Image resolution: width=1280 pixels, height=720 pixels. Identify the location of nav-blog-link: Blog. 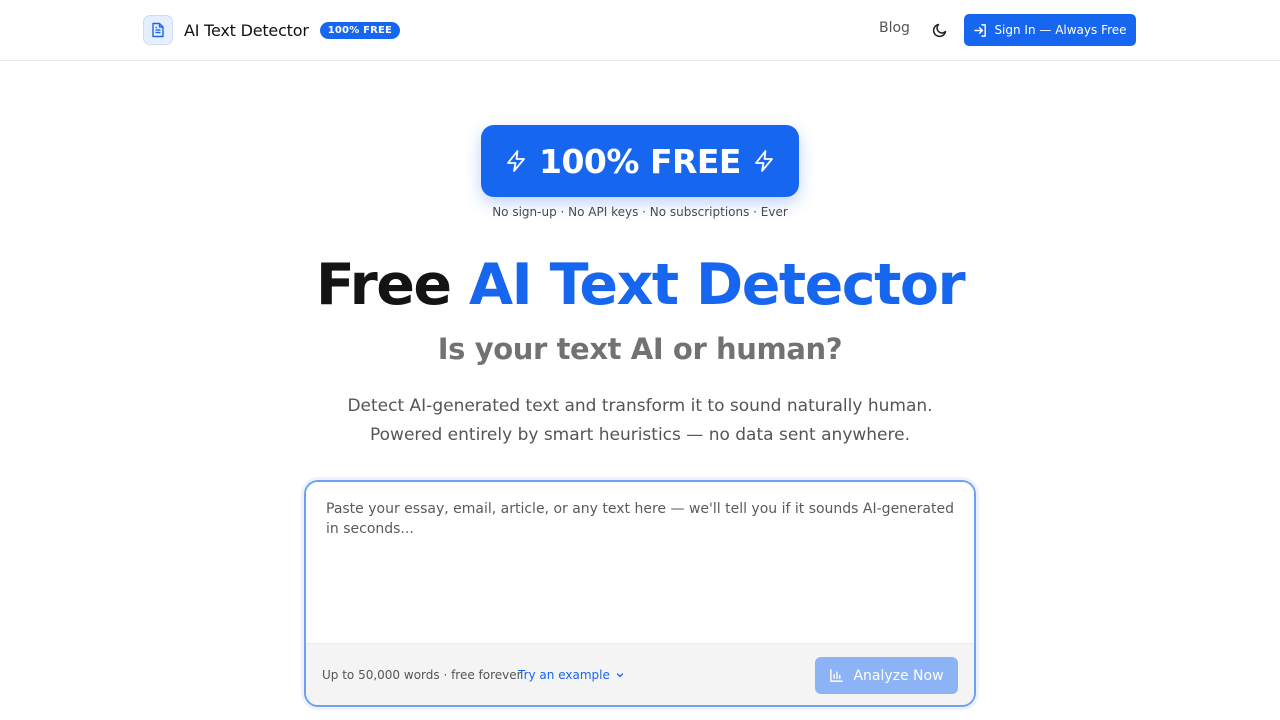
(894, 28).